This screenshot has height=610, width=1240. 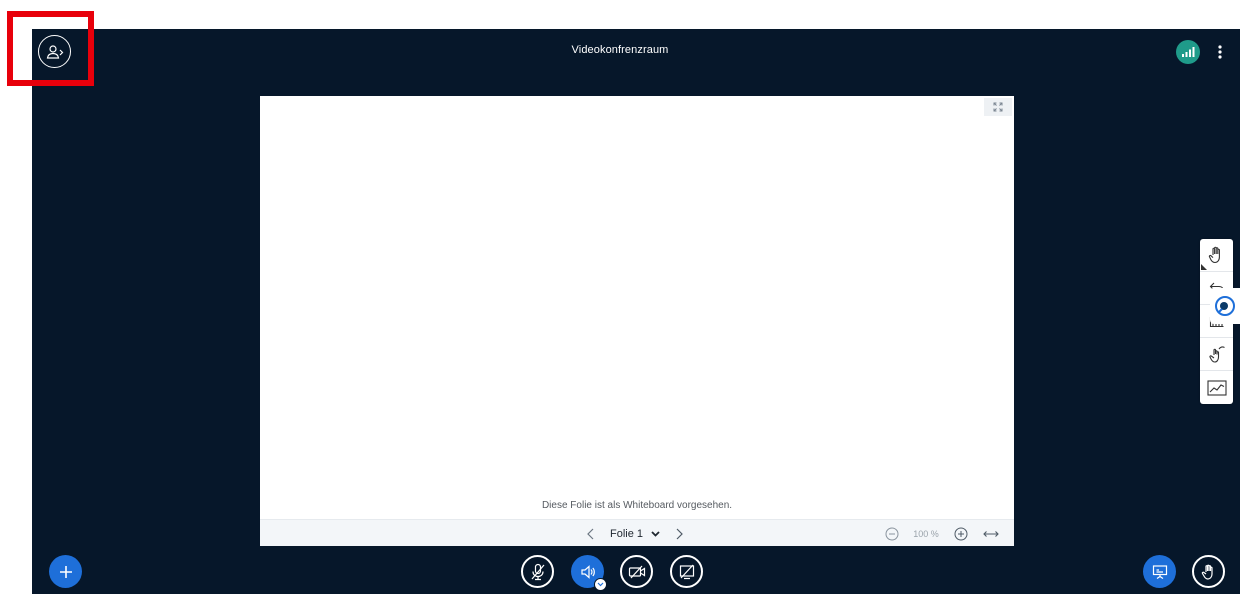 I want to click on multi-user-whiteboard-button, so click(x=1225, y=306).